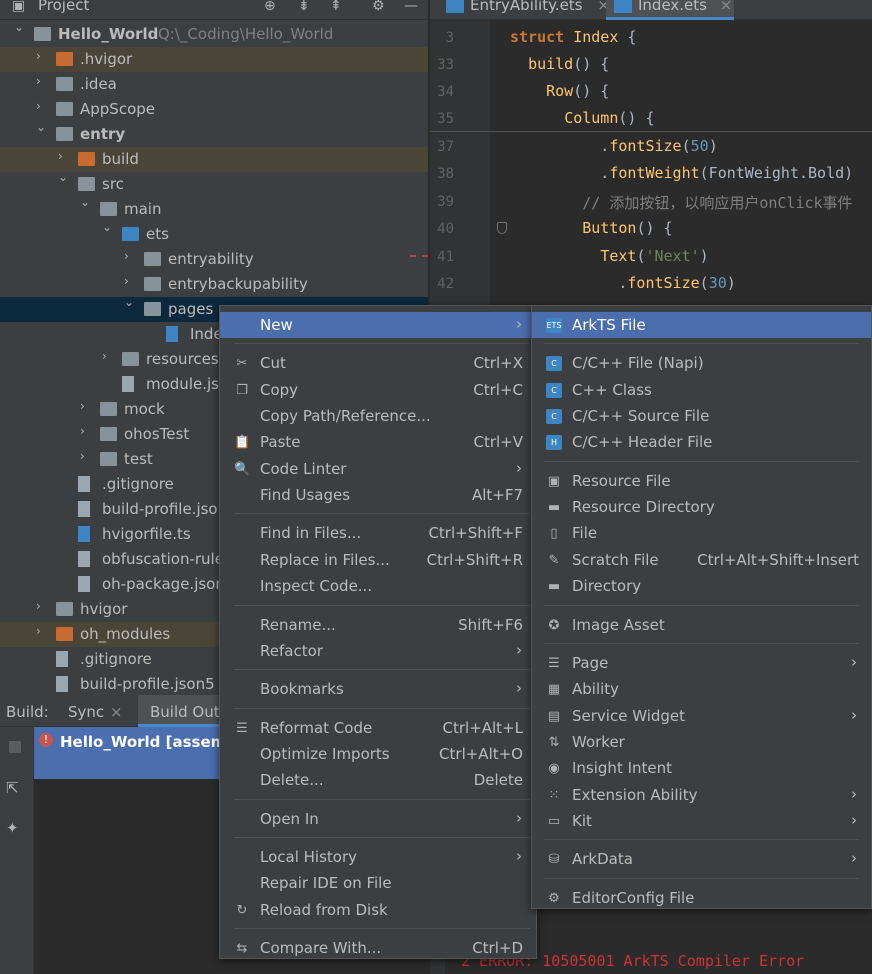 Image resolution: width=872 pixels, height=974 pixels. Describe the element at coordinates (554, 821) in the screenshot. I see `kit-icon: ▭` at that location.